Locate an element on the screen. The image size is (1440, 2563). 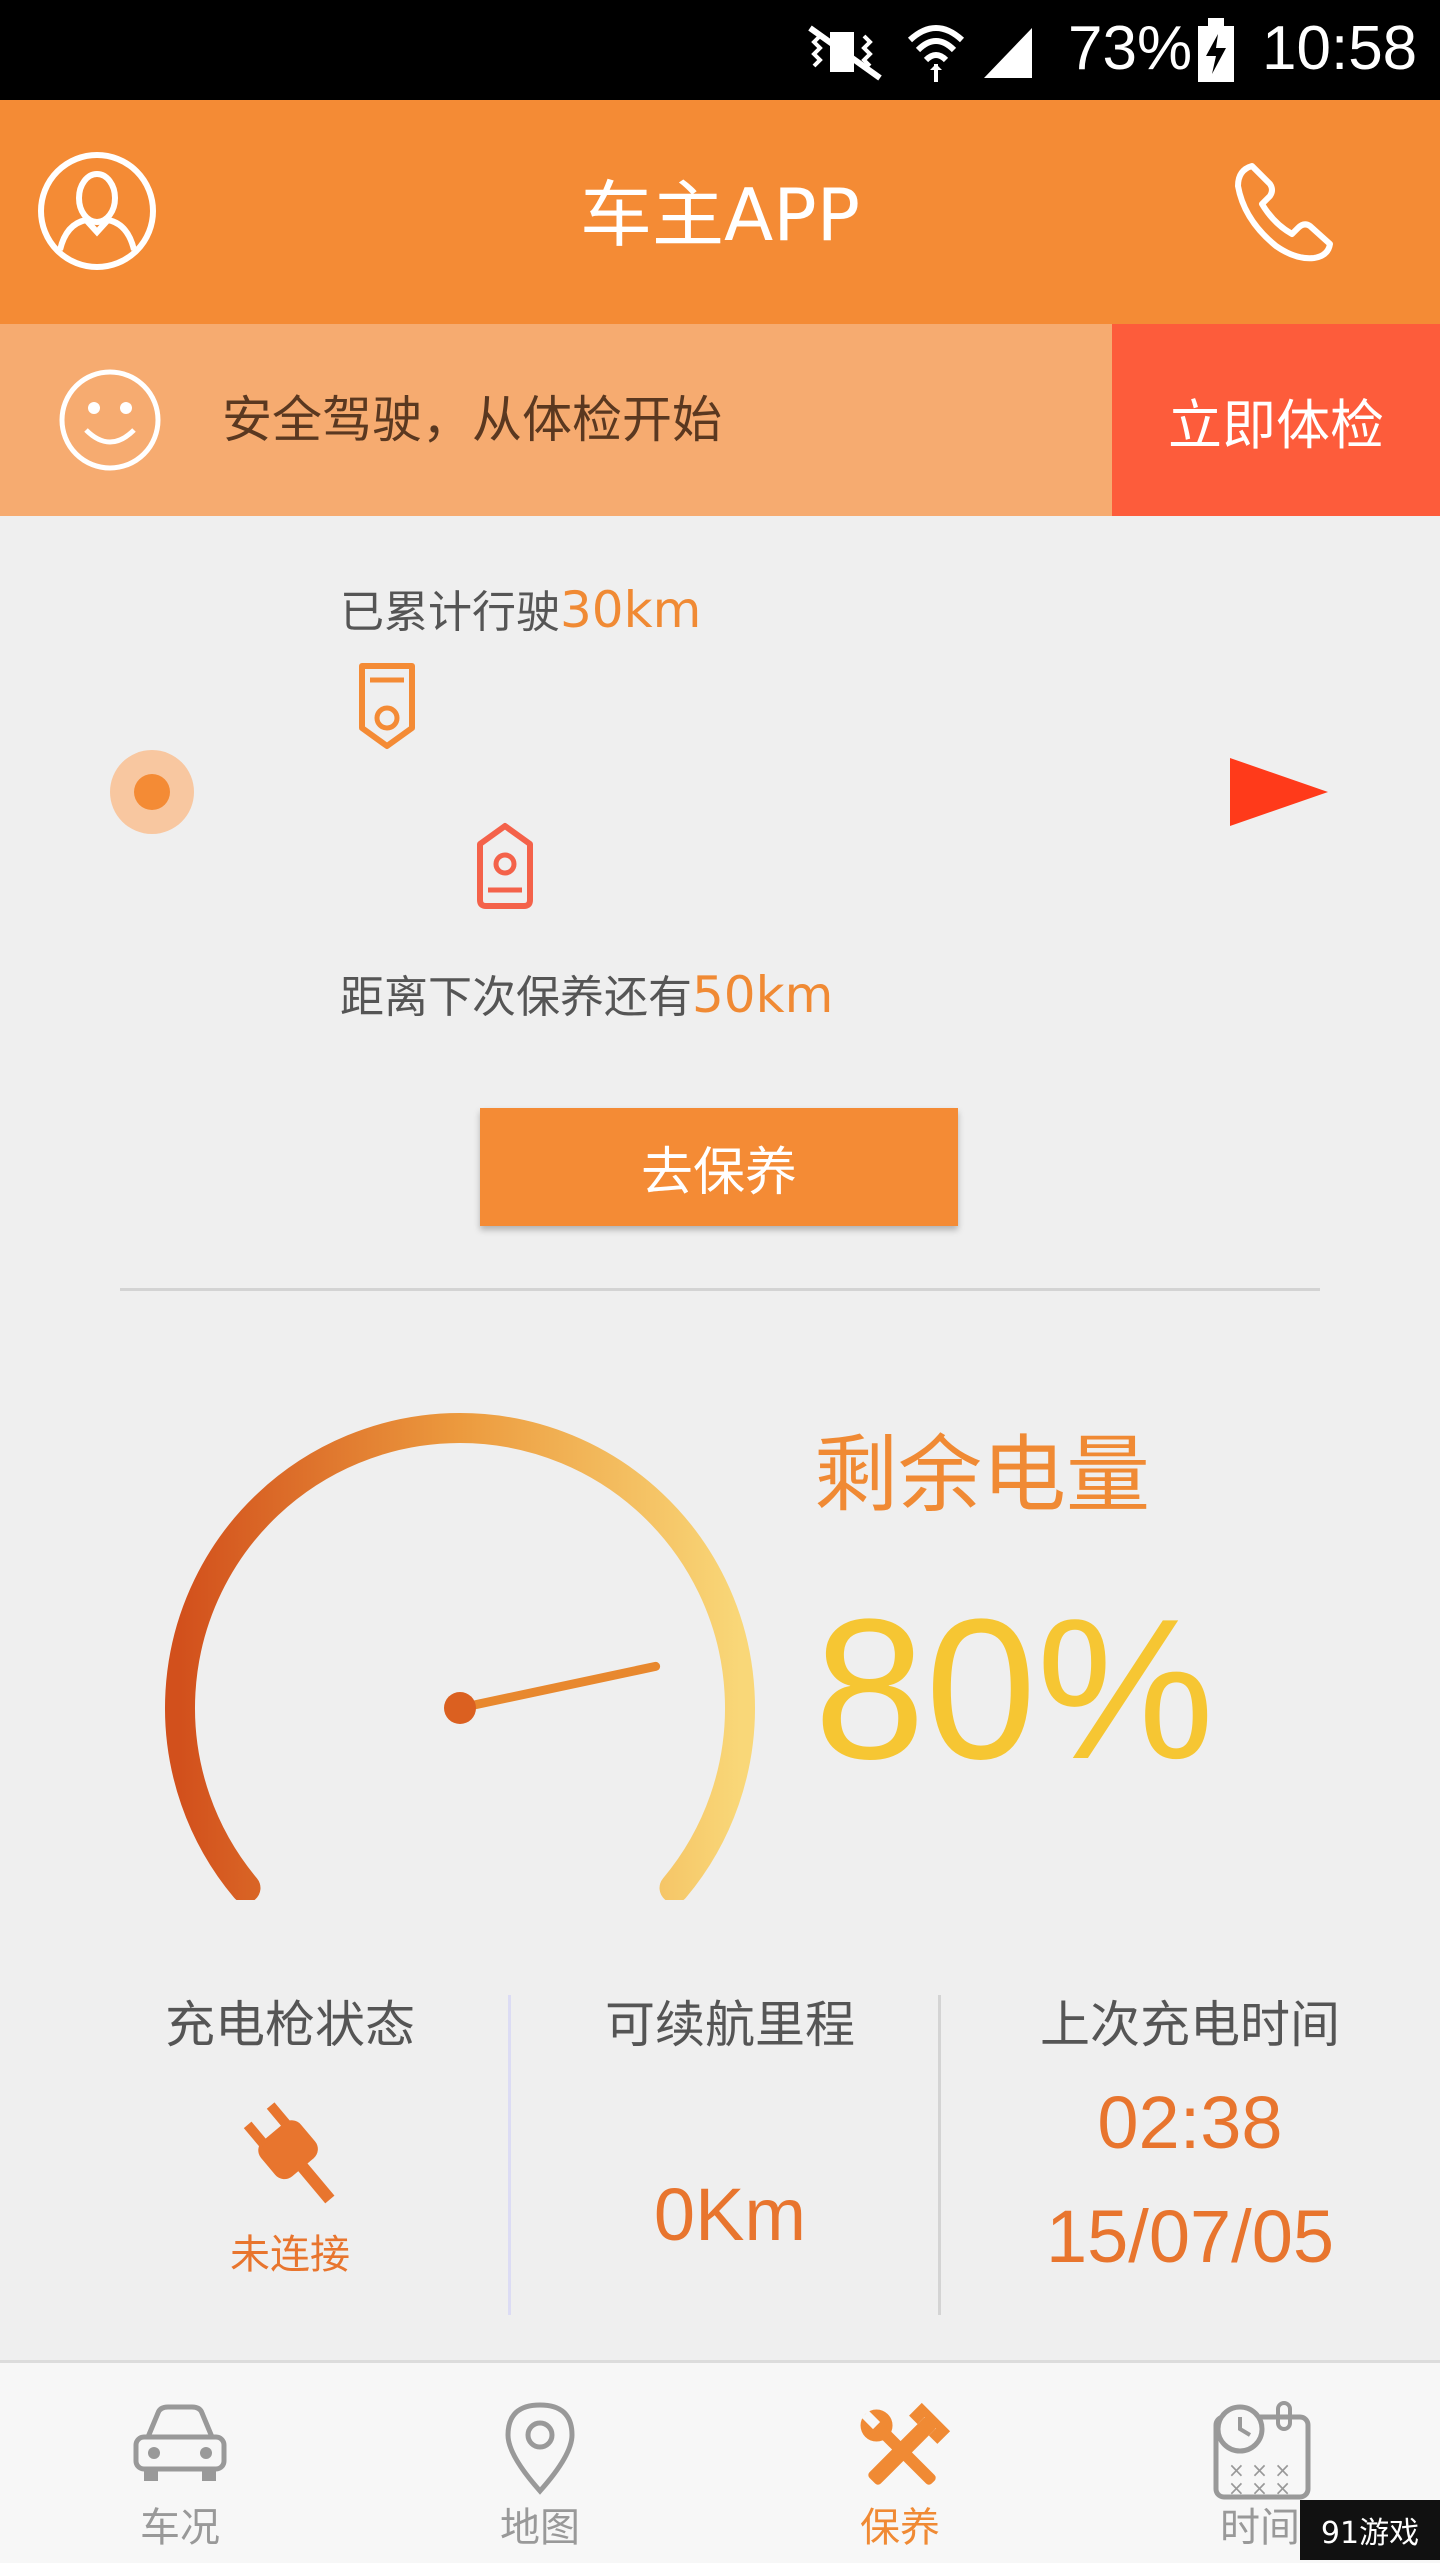
last-charge-date: 15/07/05 is located at coordinates (1190, 2236).